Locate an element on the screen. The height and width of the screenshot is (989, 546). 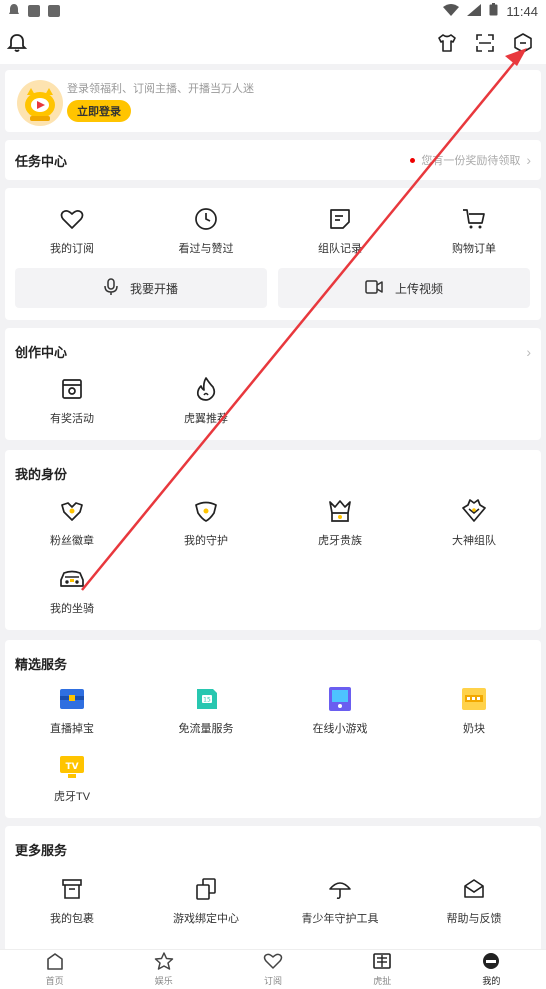
nav-subscription: 订阅 is located at coordinates (272, 969).